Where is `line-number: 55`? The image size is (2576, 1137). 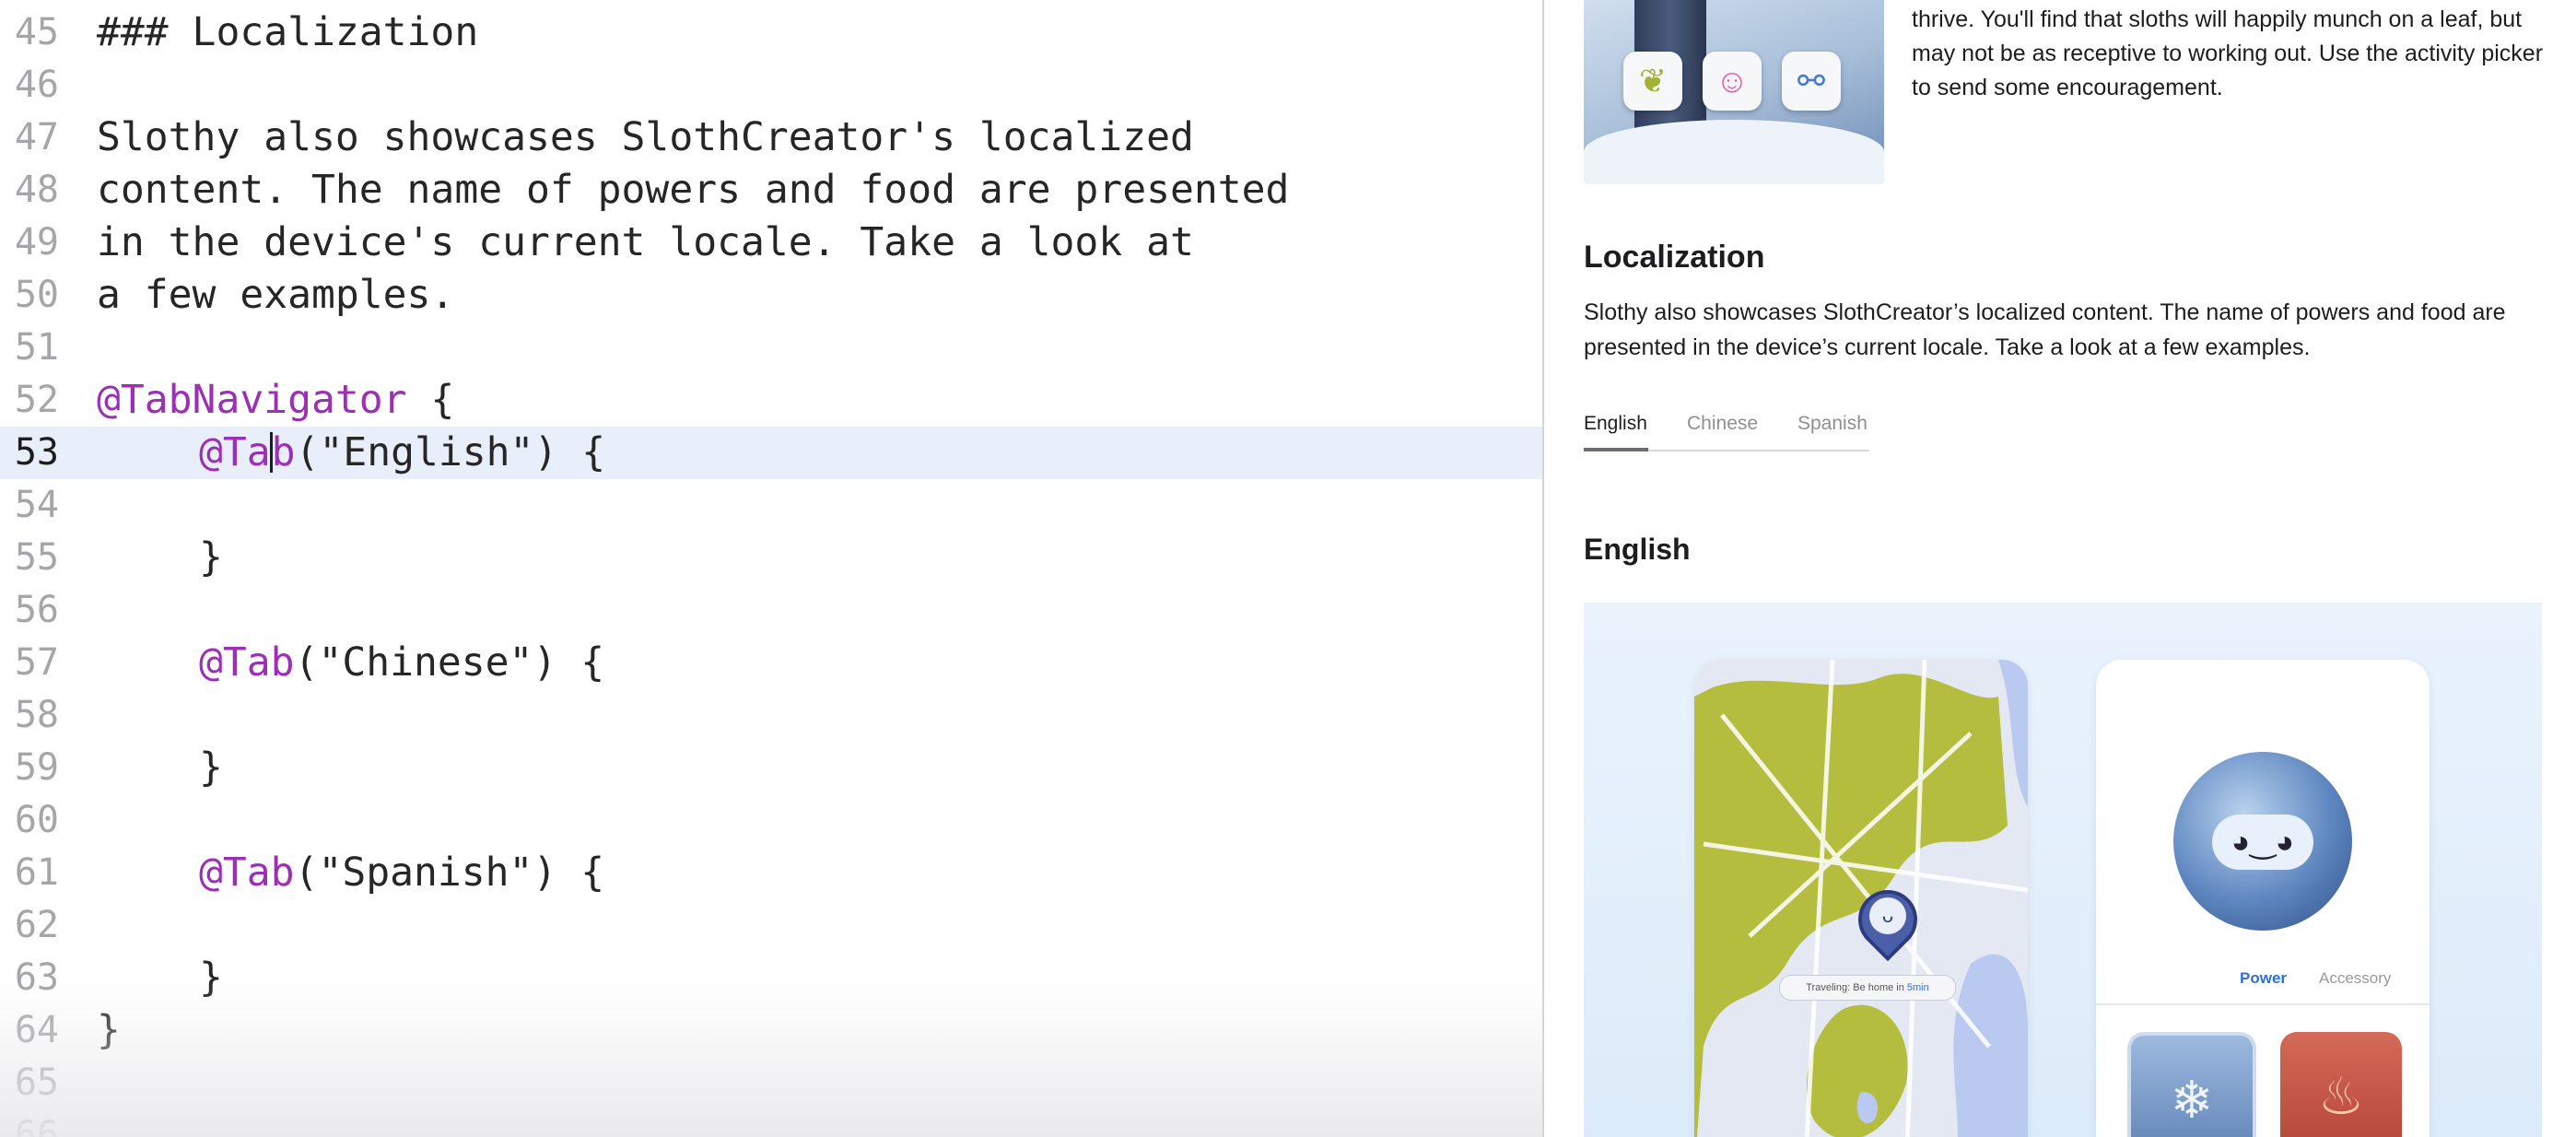
line-number: 55 is located at coordinates (36, 557).